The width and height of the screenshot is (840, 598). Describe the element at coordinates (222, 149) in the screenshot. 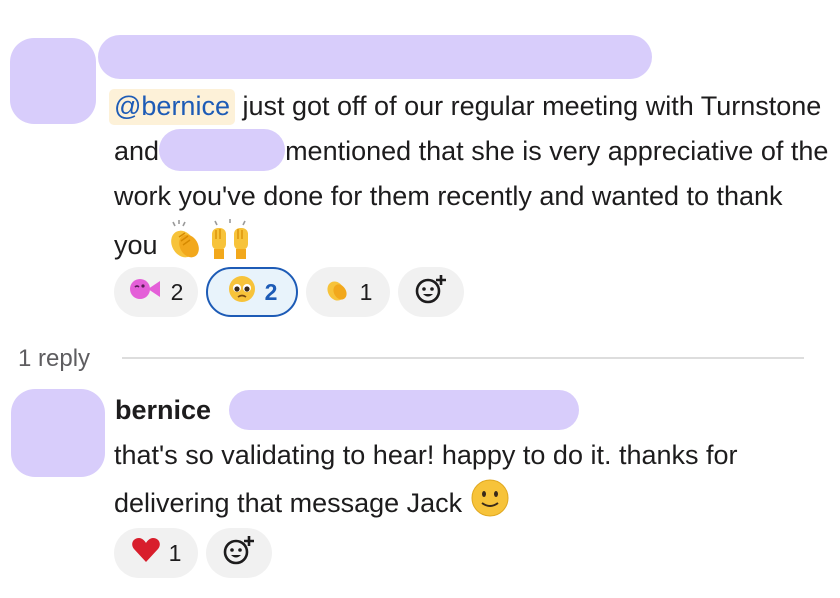

I see `redacted-name` at that location.